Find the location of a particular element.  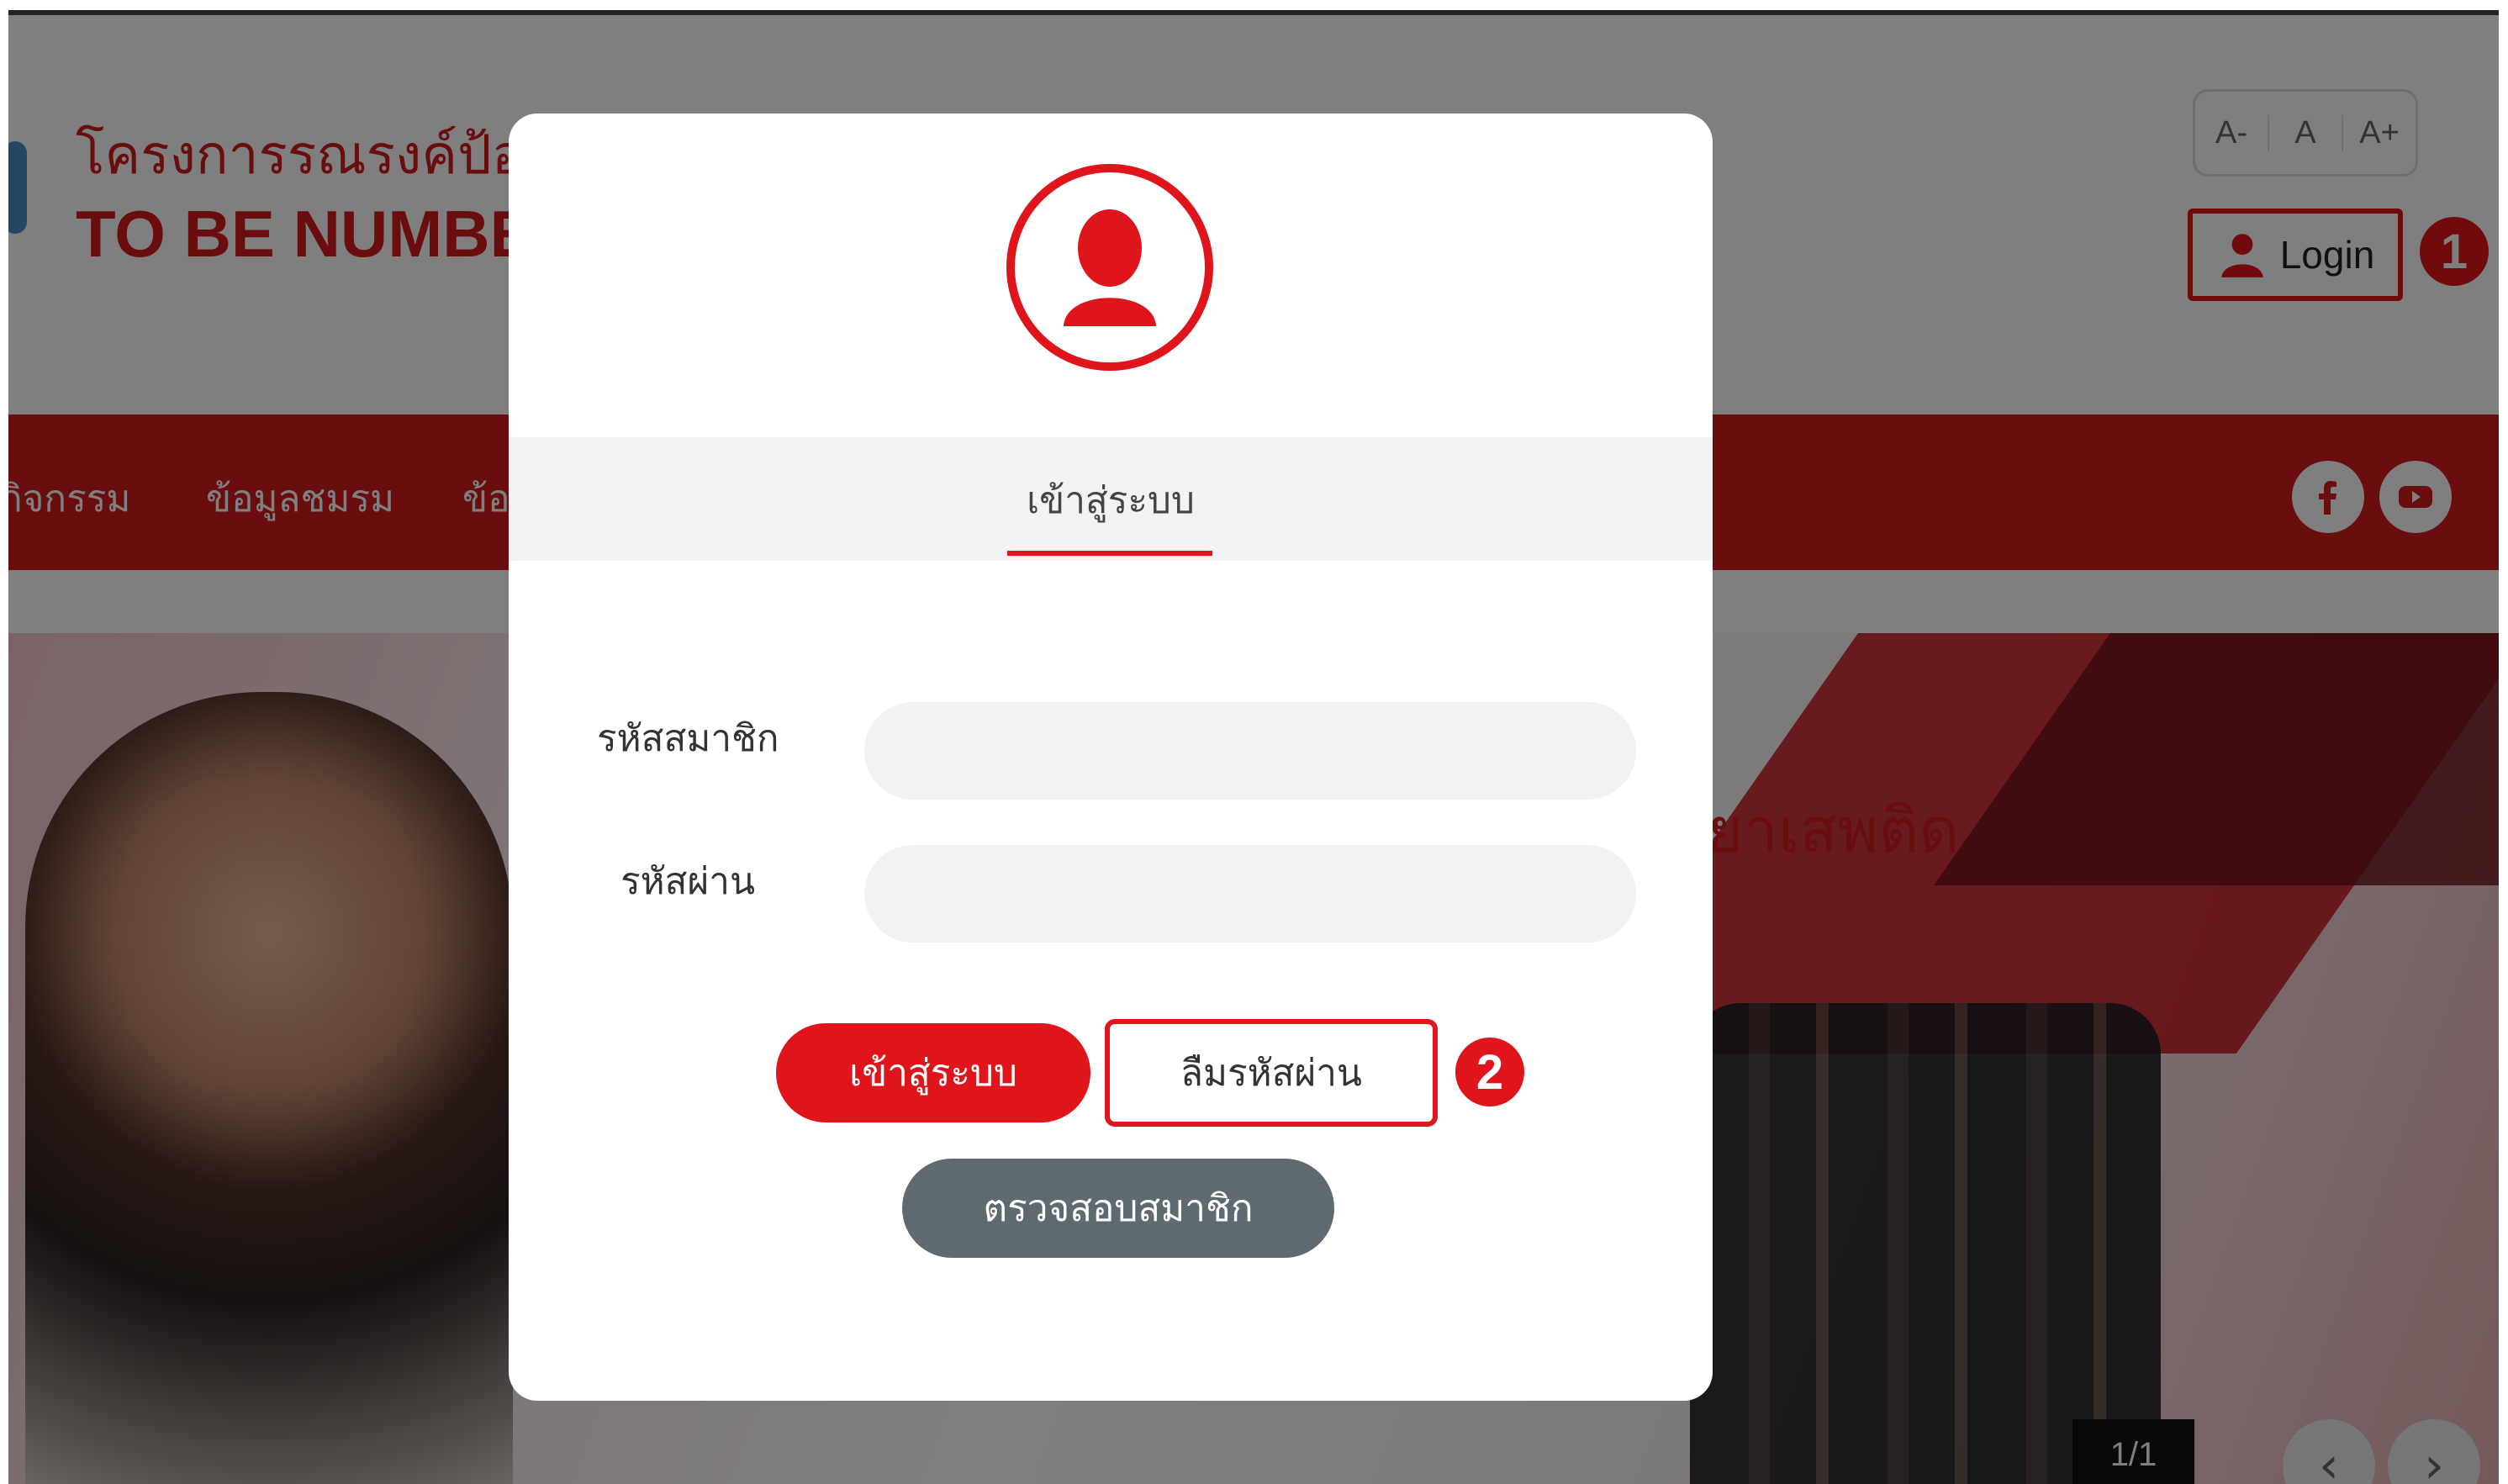

active-tab-indicator is located at coordinates (1109, 553).